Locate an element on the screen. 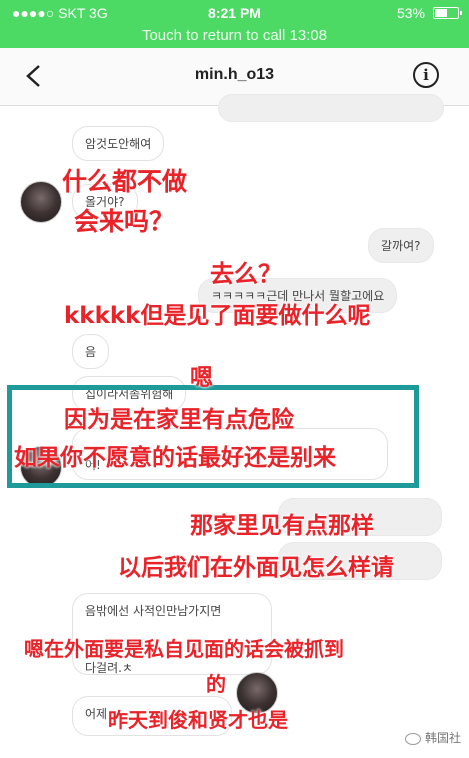 The width and height of the screenshot is (469, 758). watermark: 韩国社 is located at coordinates (432, 737).